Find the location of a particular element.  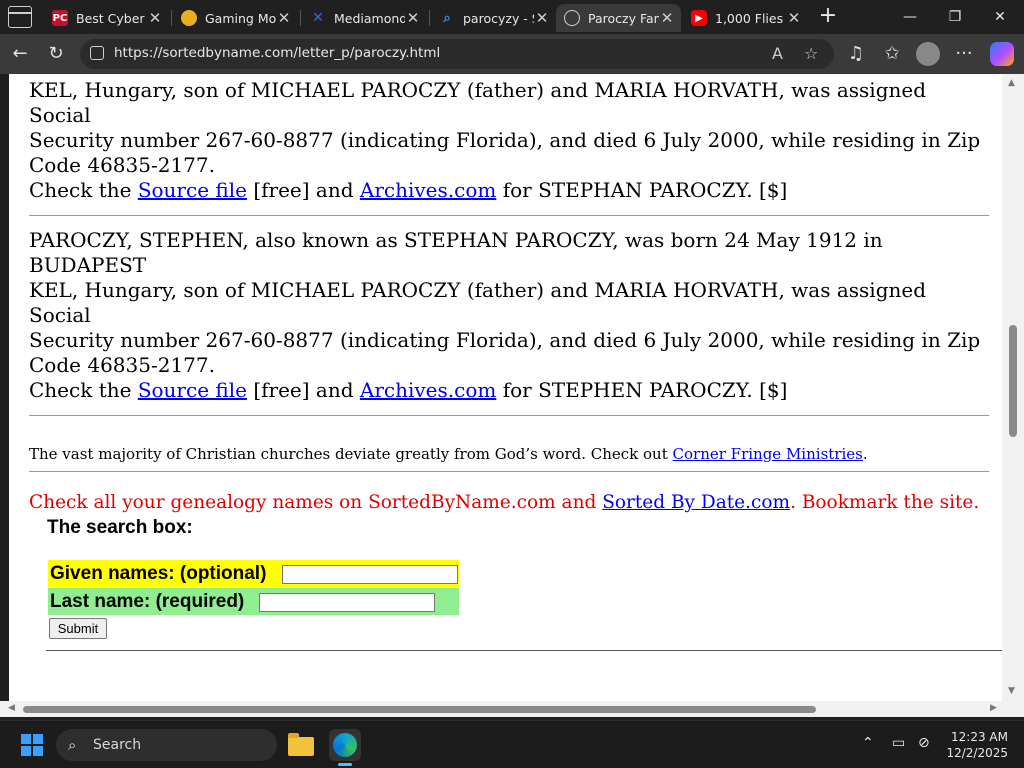

taskbar-search: ⌕ Search is located at coordinates (166, 745).